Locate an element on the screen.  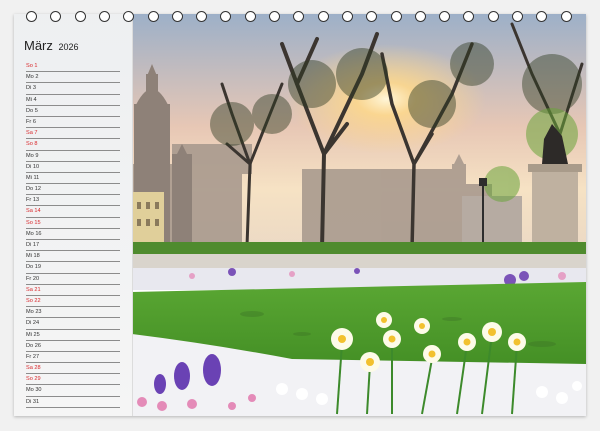
day-row: Do 19 is located at coordinates (73, 268).